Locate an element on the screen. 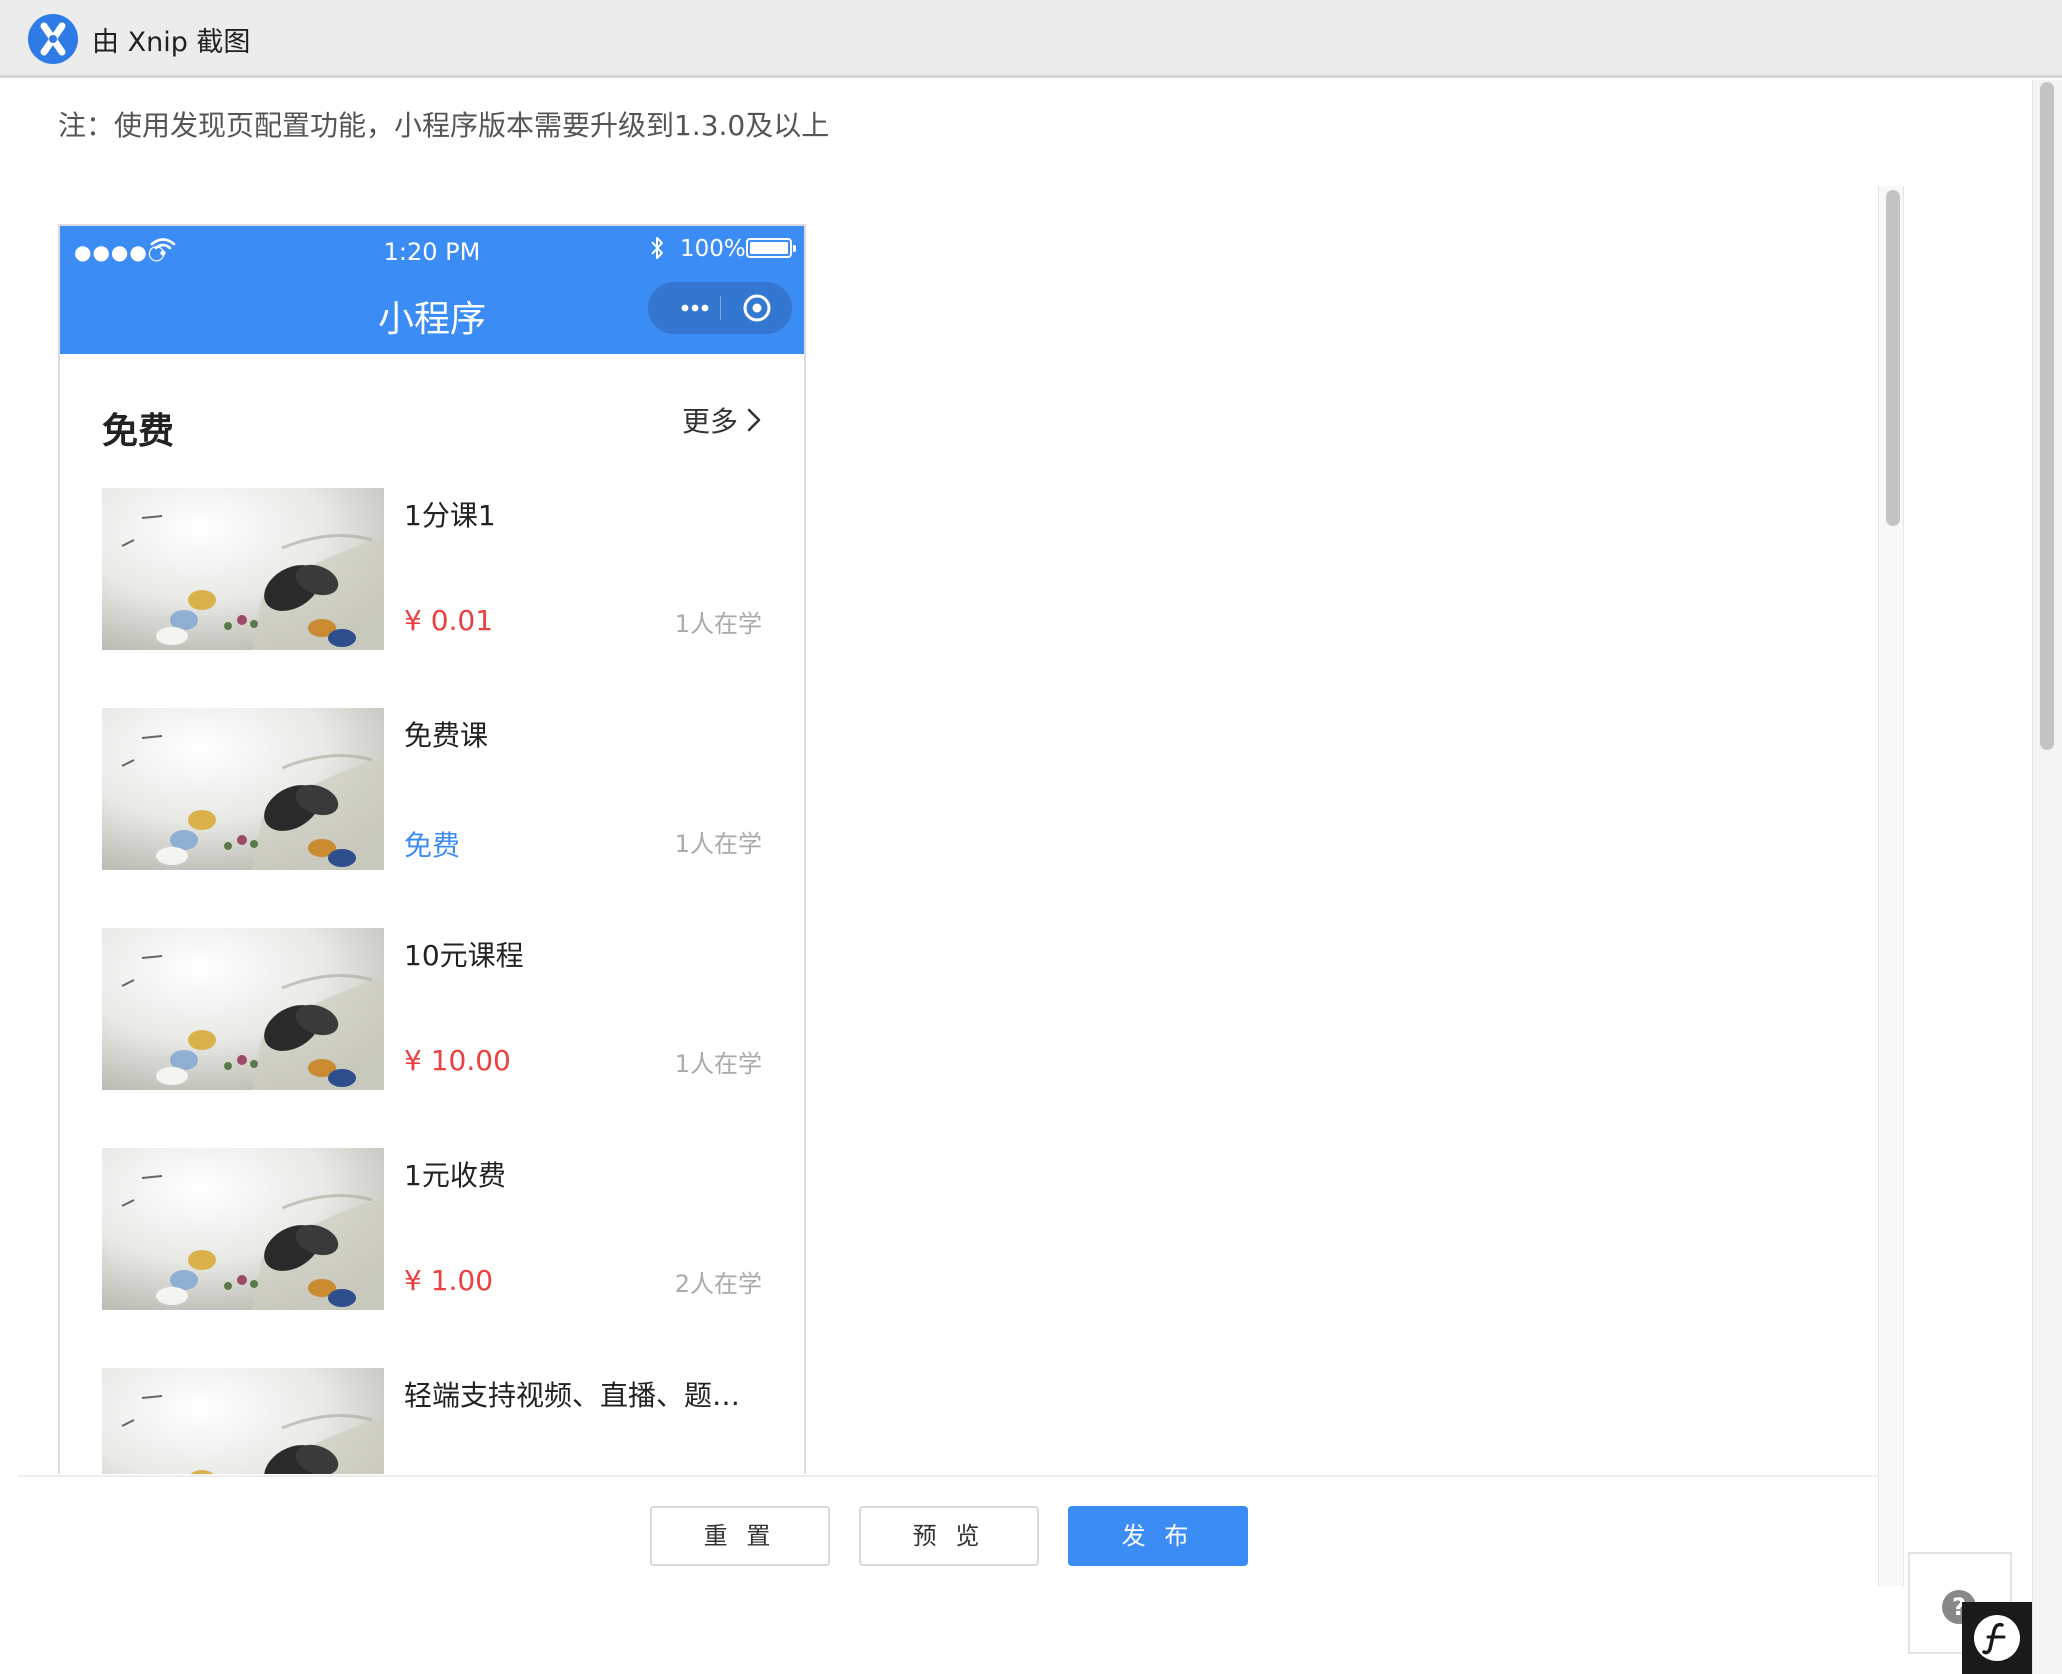 The image size is (2062, 1674). course-price: 免费 is located at coordinates (432, 845).